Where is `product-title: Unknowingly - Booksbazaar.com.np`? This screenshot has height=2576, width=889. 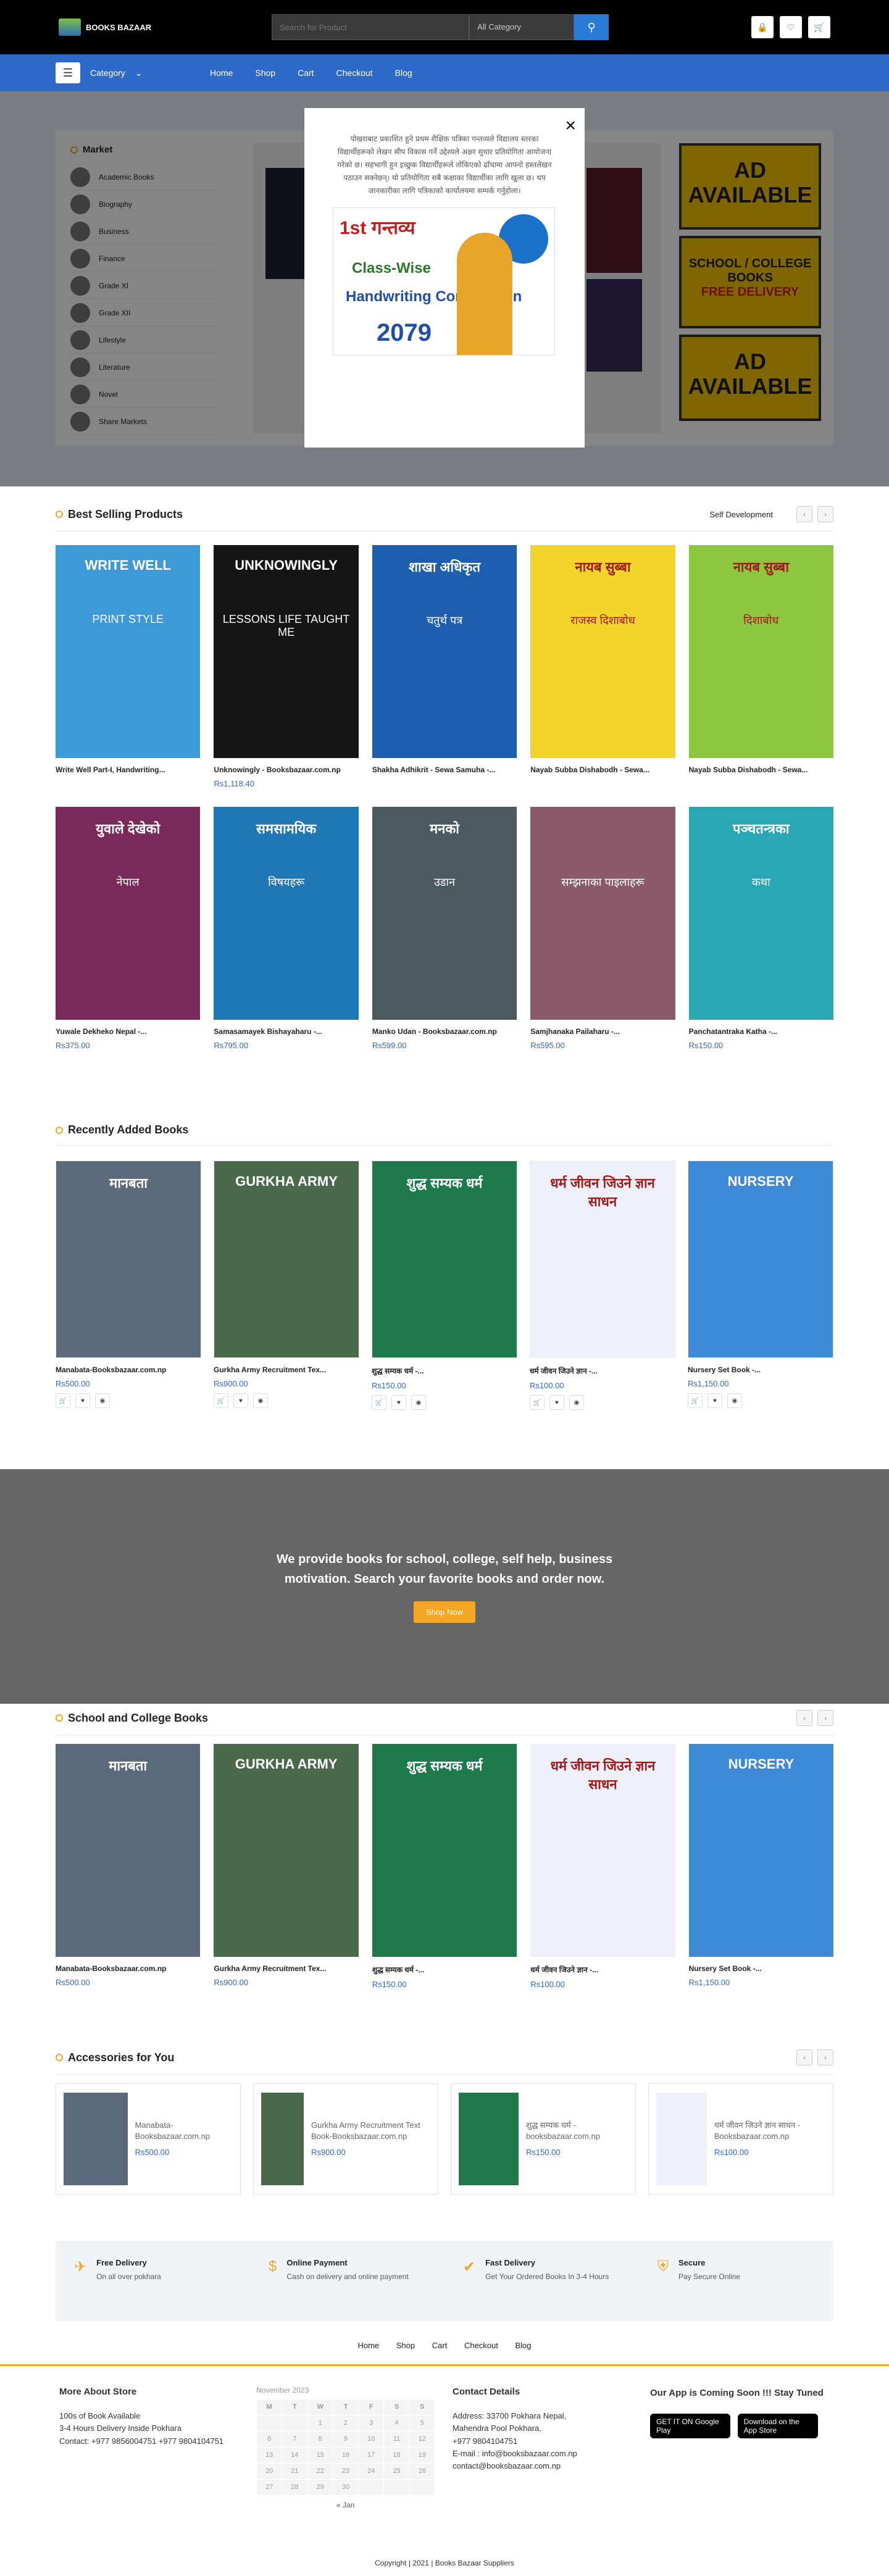
product-title: Unknowingly - Booksbazaar.com.np is located at coordinates (286, 770).